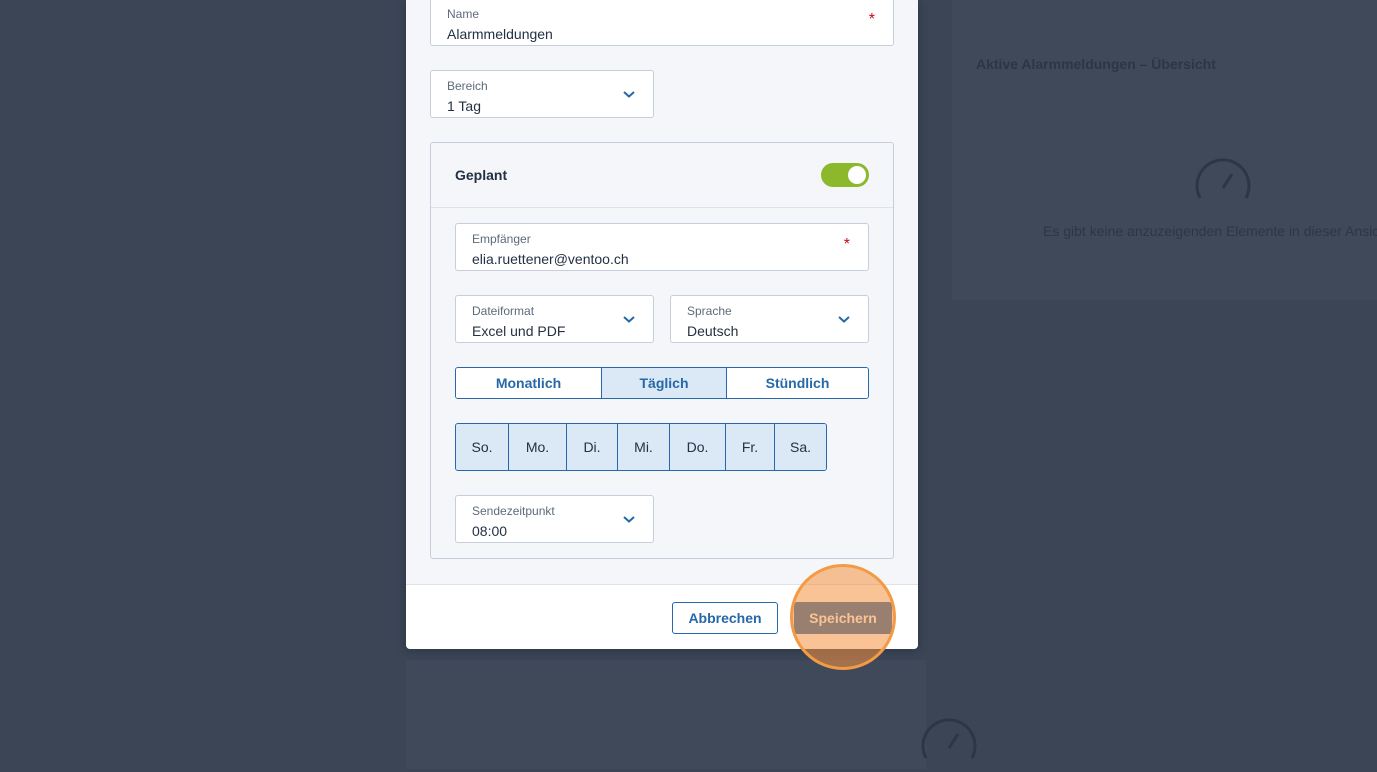  I want to click on language-value: Deutsch, so click(713, 331).